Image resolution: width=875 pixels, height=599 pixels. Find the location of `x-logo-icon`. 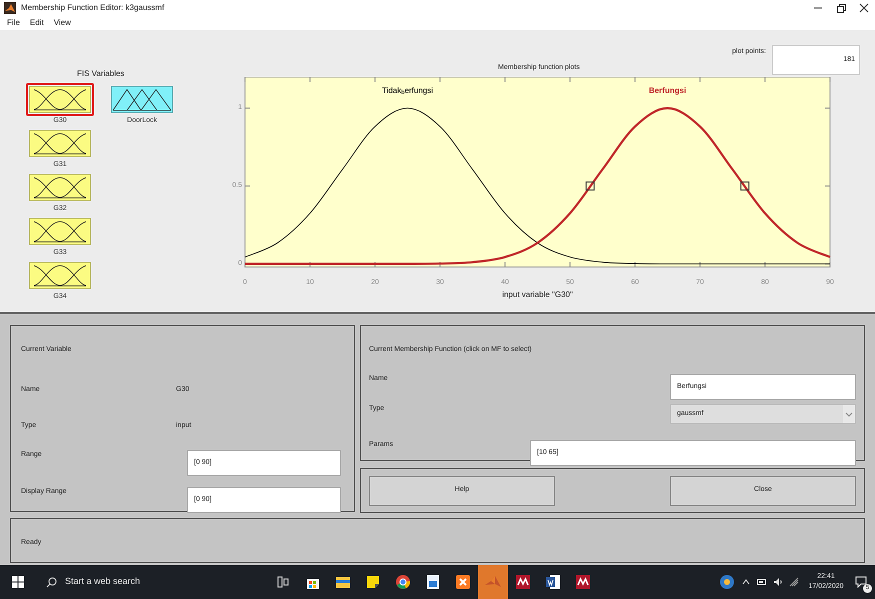

x-logo-icon is located at coordinates (463, 582).